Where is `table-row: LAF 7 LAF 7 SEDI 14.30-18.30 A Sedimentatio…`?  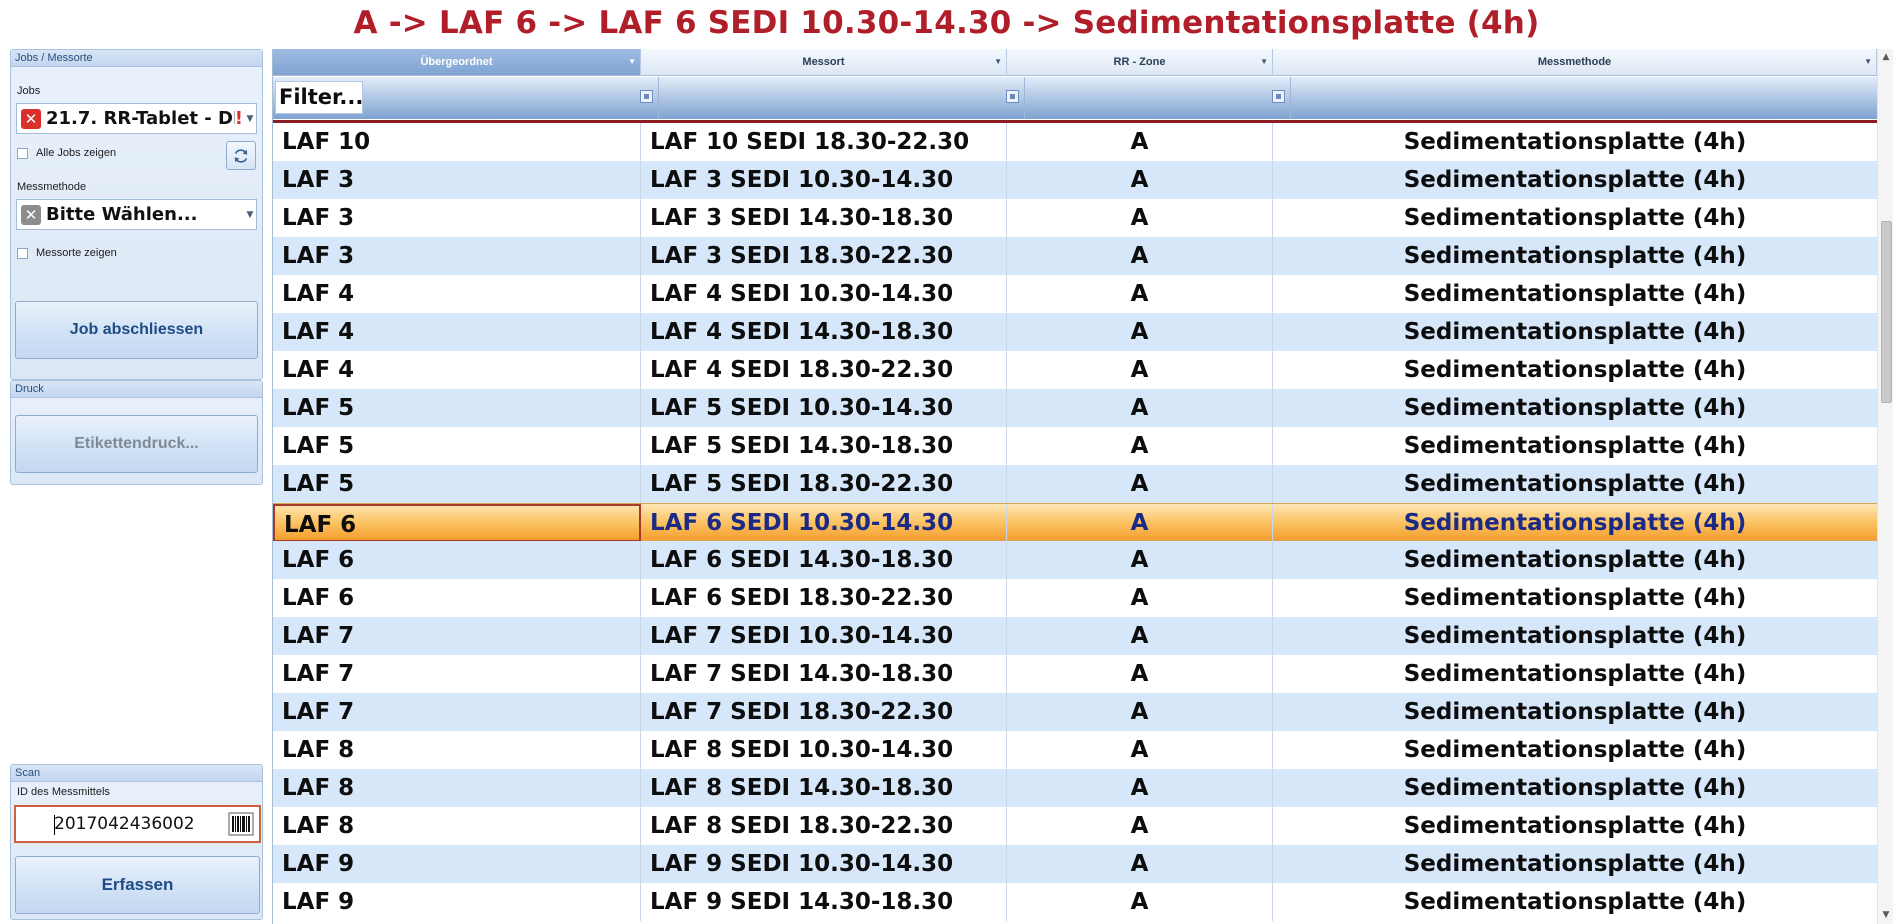
table-row: LAF 7 LAF 7 SEDI 14.30-18.30 A Sedimentatio… is located at coordinates (1075, 674).